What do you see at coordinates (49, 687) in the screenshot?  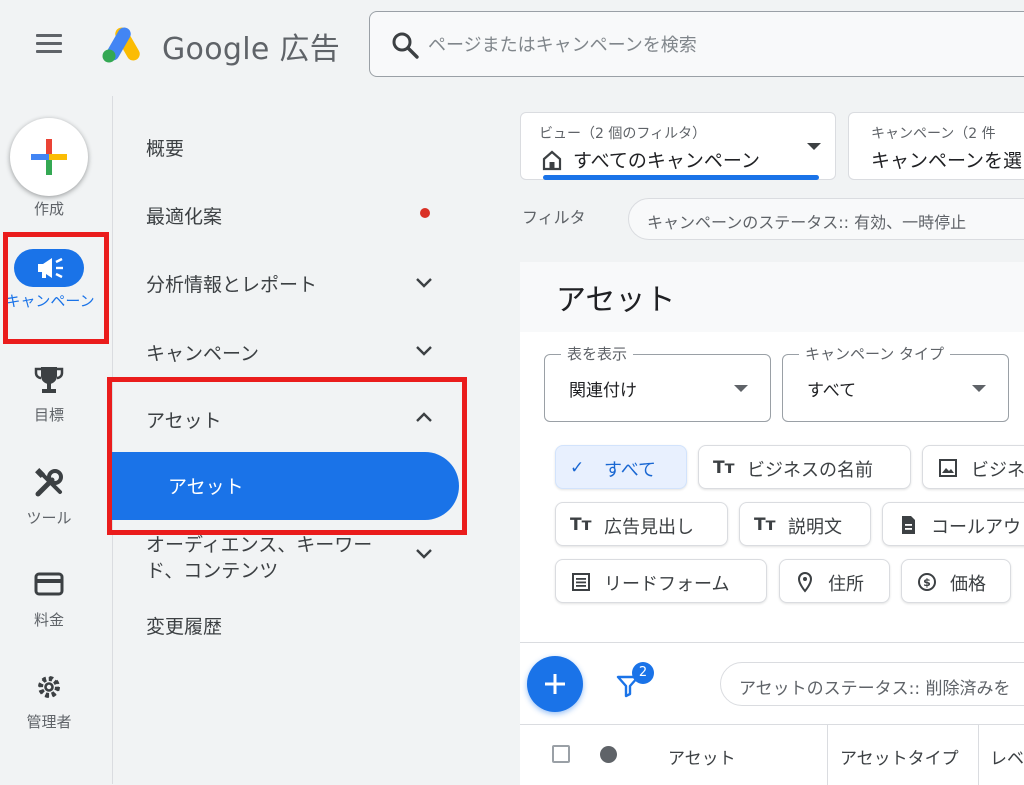 I see `gear-icon` at bounding box center [49, 687].